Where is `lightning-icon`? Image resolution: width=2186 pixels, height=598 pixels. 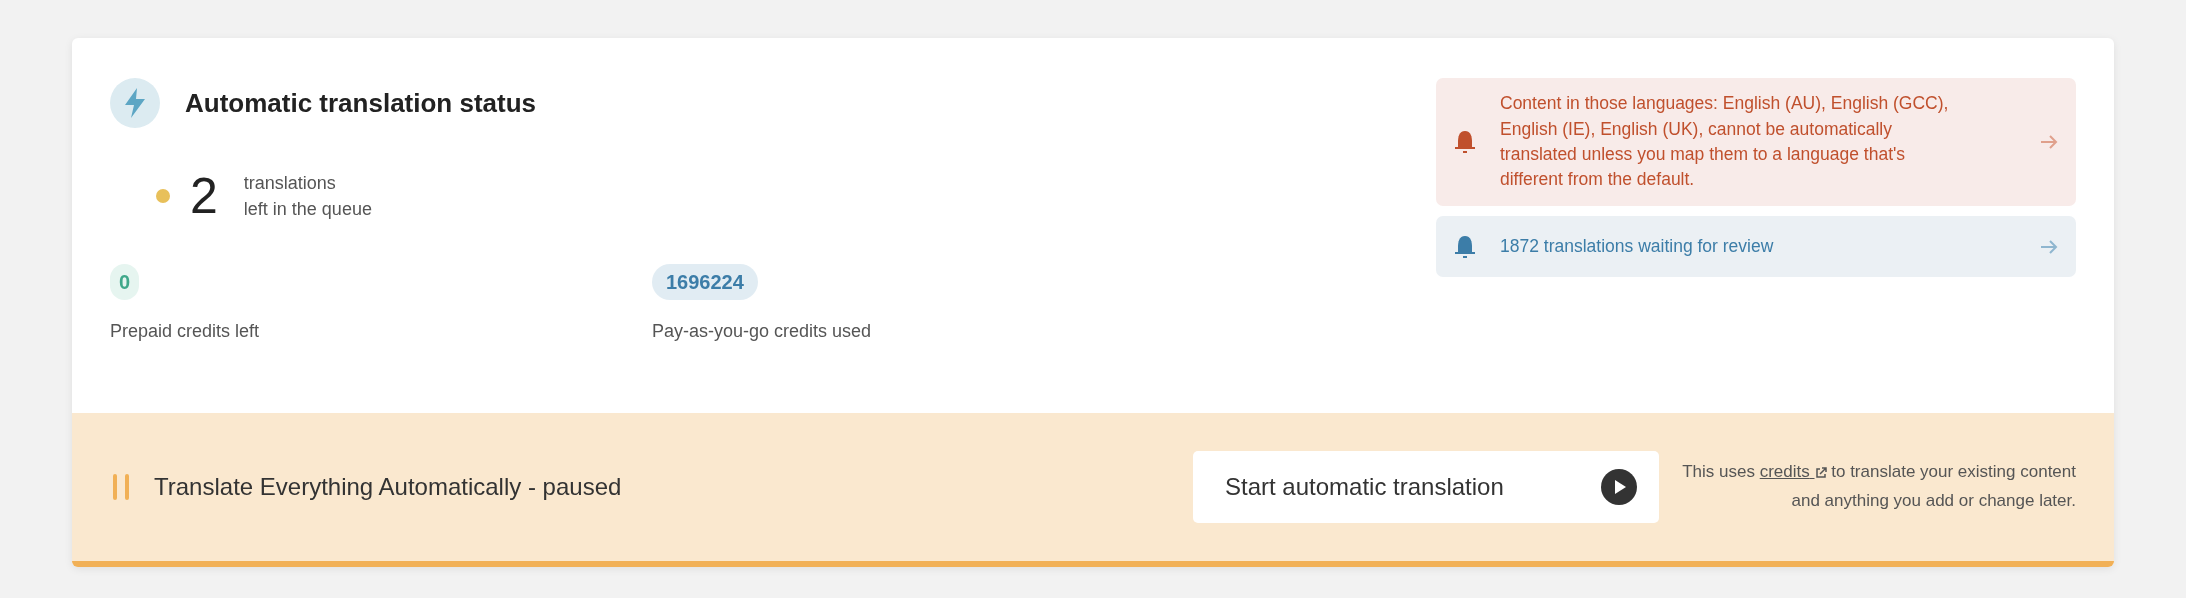 lightning-icon is located at coordinates (135, 103).